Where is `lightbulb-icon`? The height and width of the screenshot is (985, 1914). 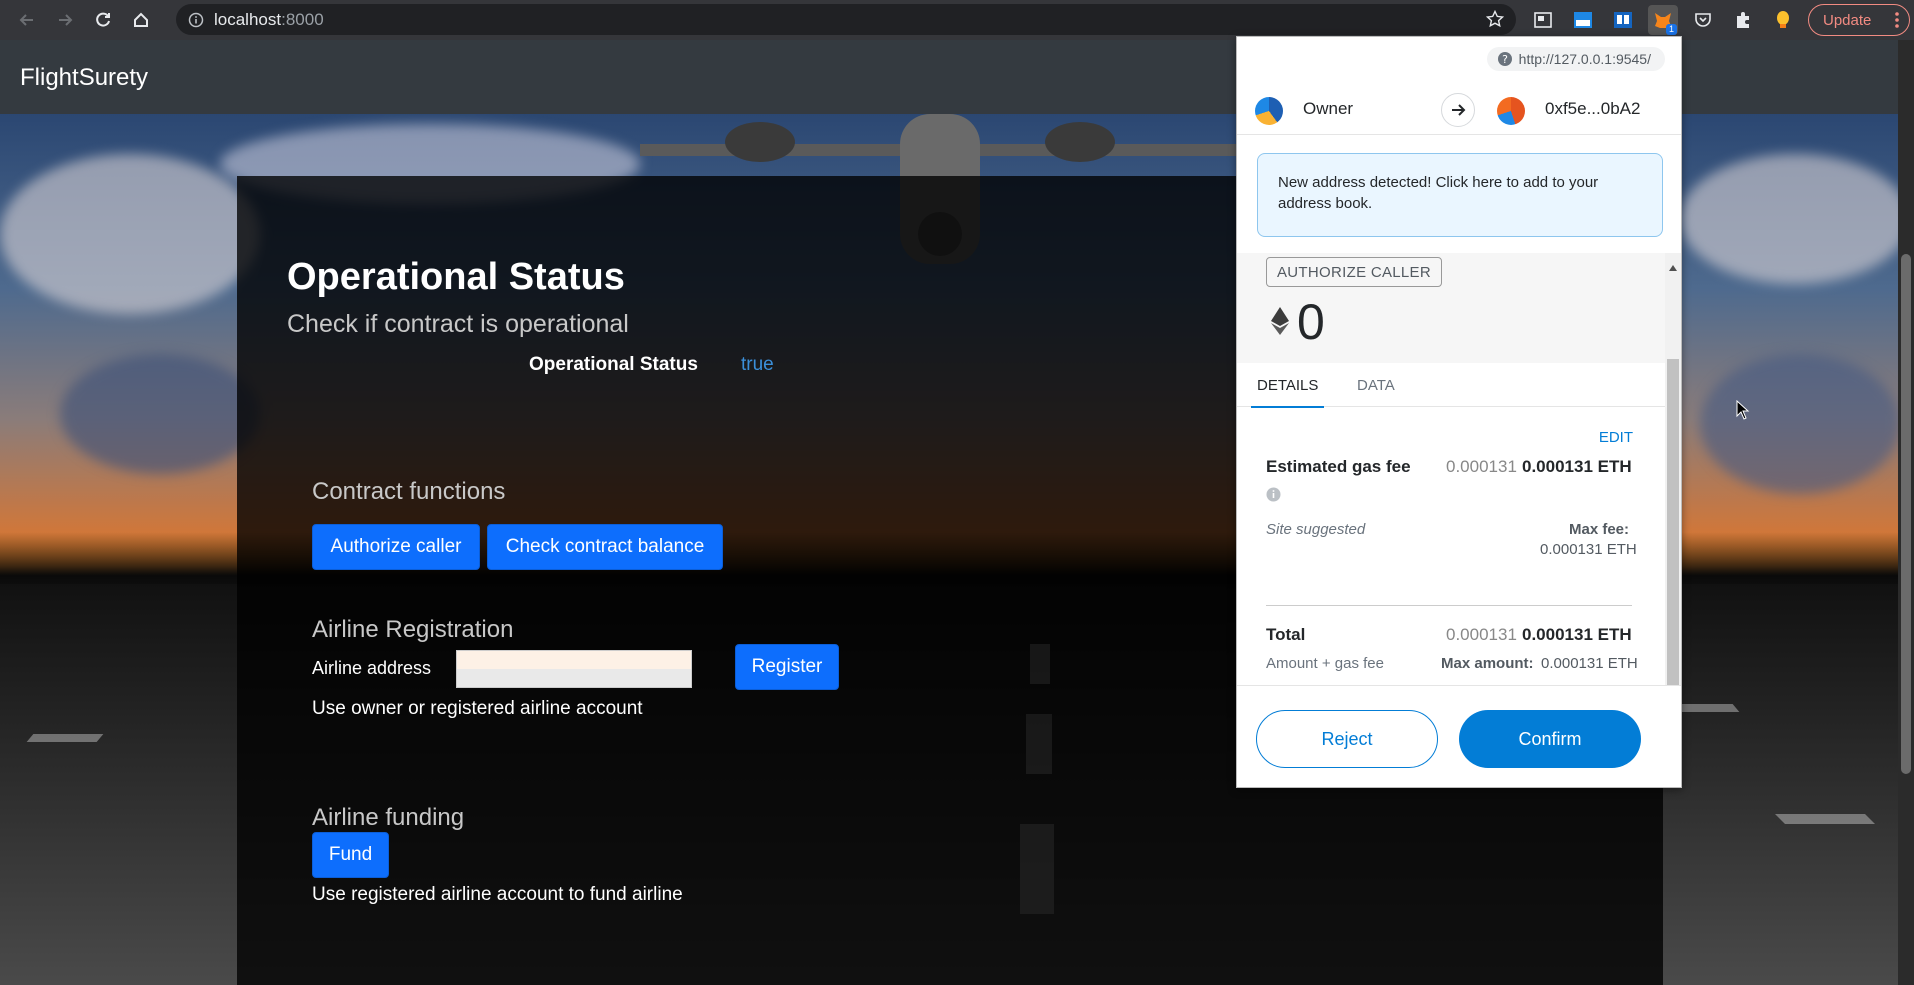
lightbulb-icon is located at coordinates (1783, 20).